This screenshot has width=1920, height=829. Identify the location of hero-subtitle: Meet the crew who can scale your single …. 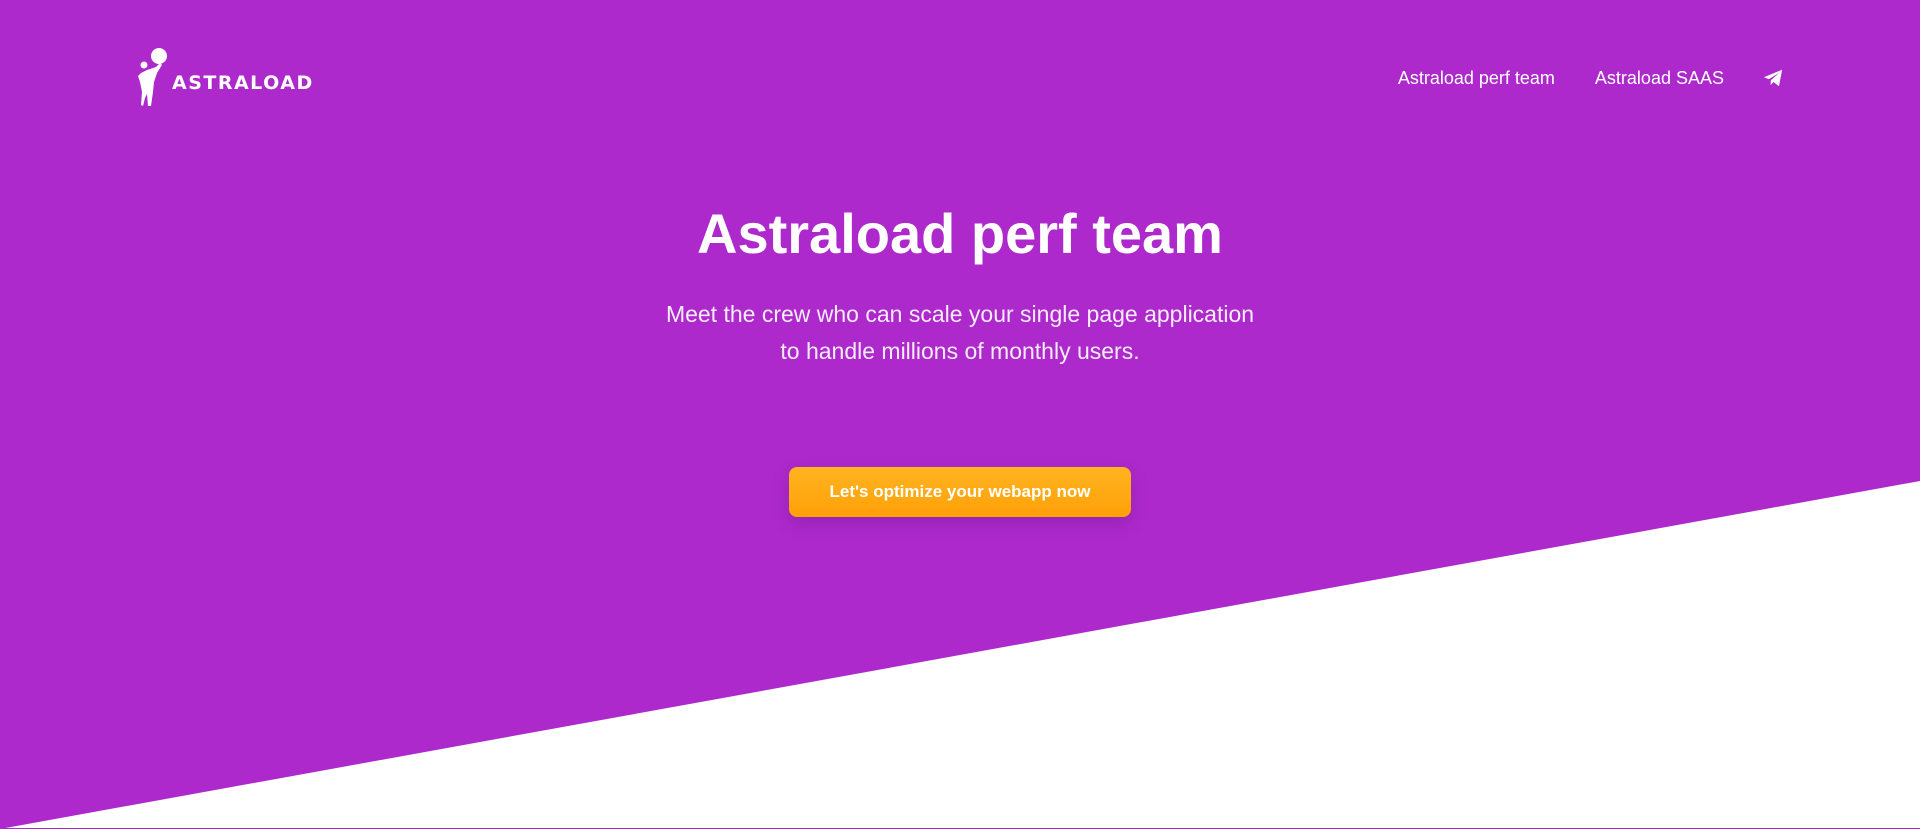
(960, 333).